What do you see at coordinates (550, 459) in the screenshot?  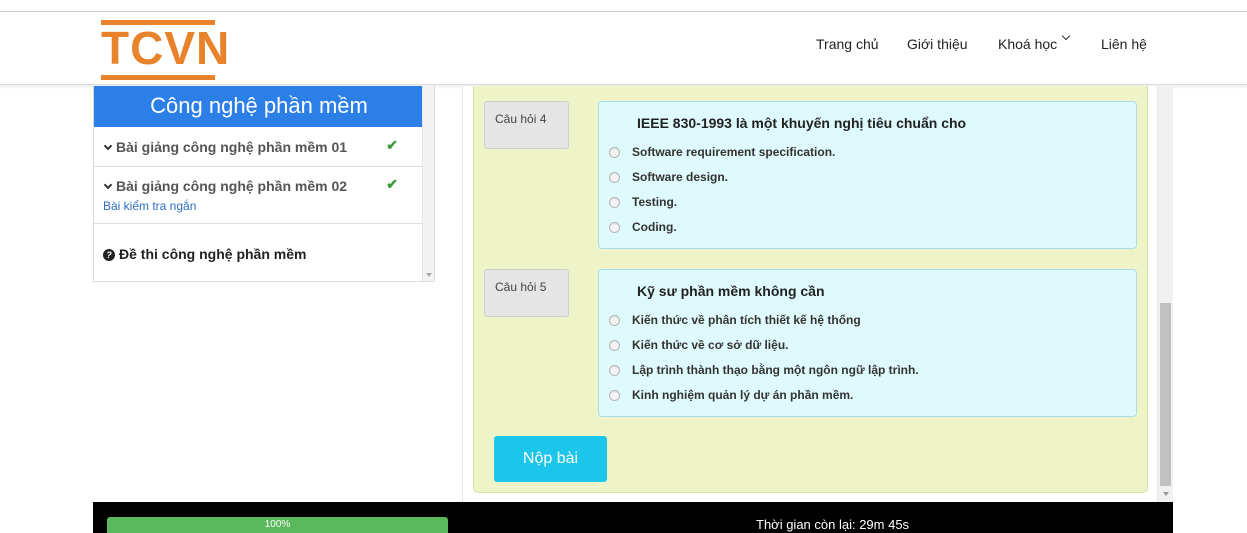 I see `submit-button: Nộp bài` at bounding box center [550, 459].